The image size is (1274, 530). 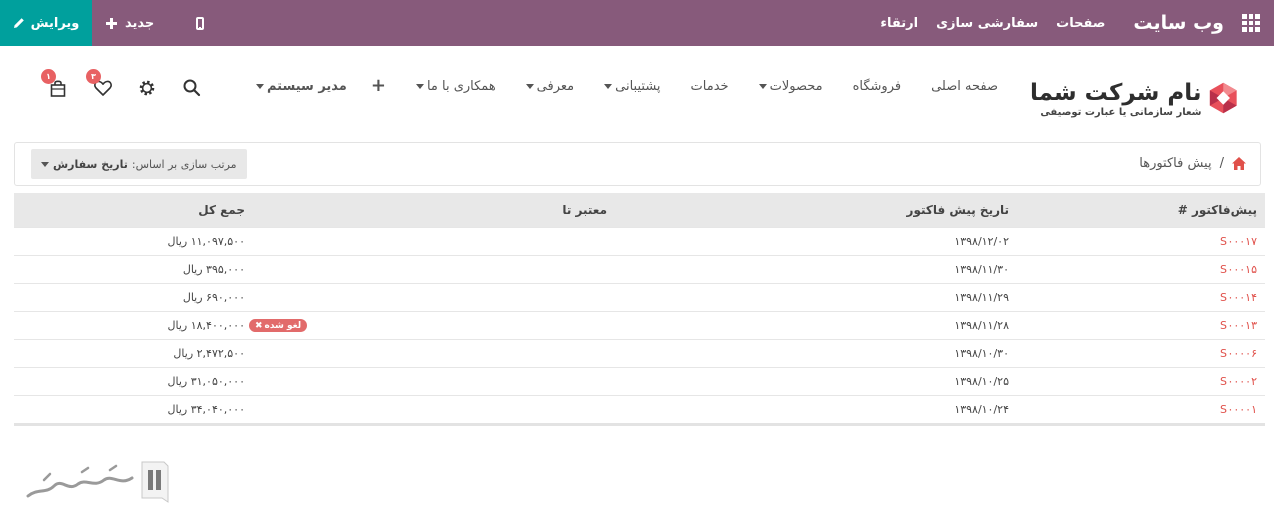 What do you see at coordinates (981, 409) in the screenshot?
I see `quotation-date: ۱۳۹۸/۱۰/۲۴` at bounding box center [981, 409].